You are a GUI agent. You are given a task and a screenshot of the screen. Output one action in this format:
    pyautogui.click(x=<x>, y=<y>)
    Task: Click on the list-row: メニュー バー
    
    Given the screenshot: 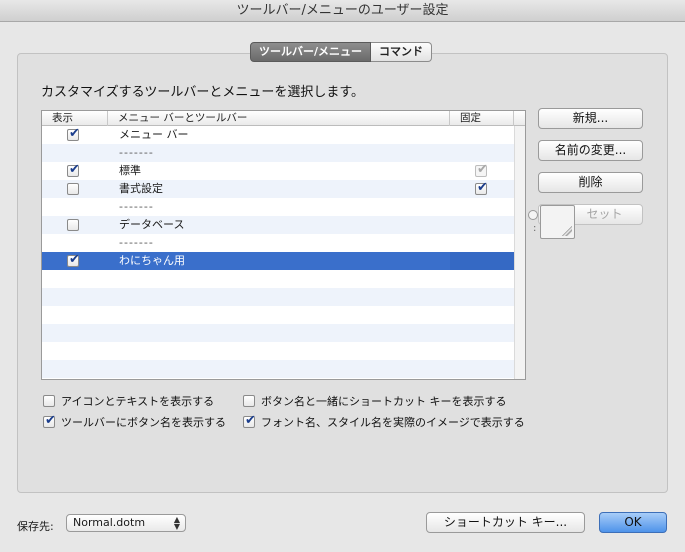 What is the action you would take?
    pyautogui.click(x=278, y=135)
    